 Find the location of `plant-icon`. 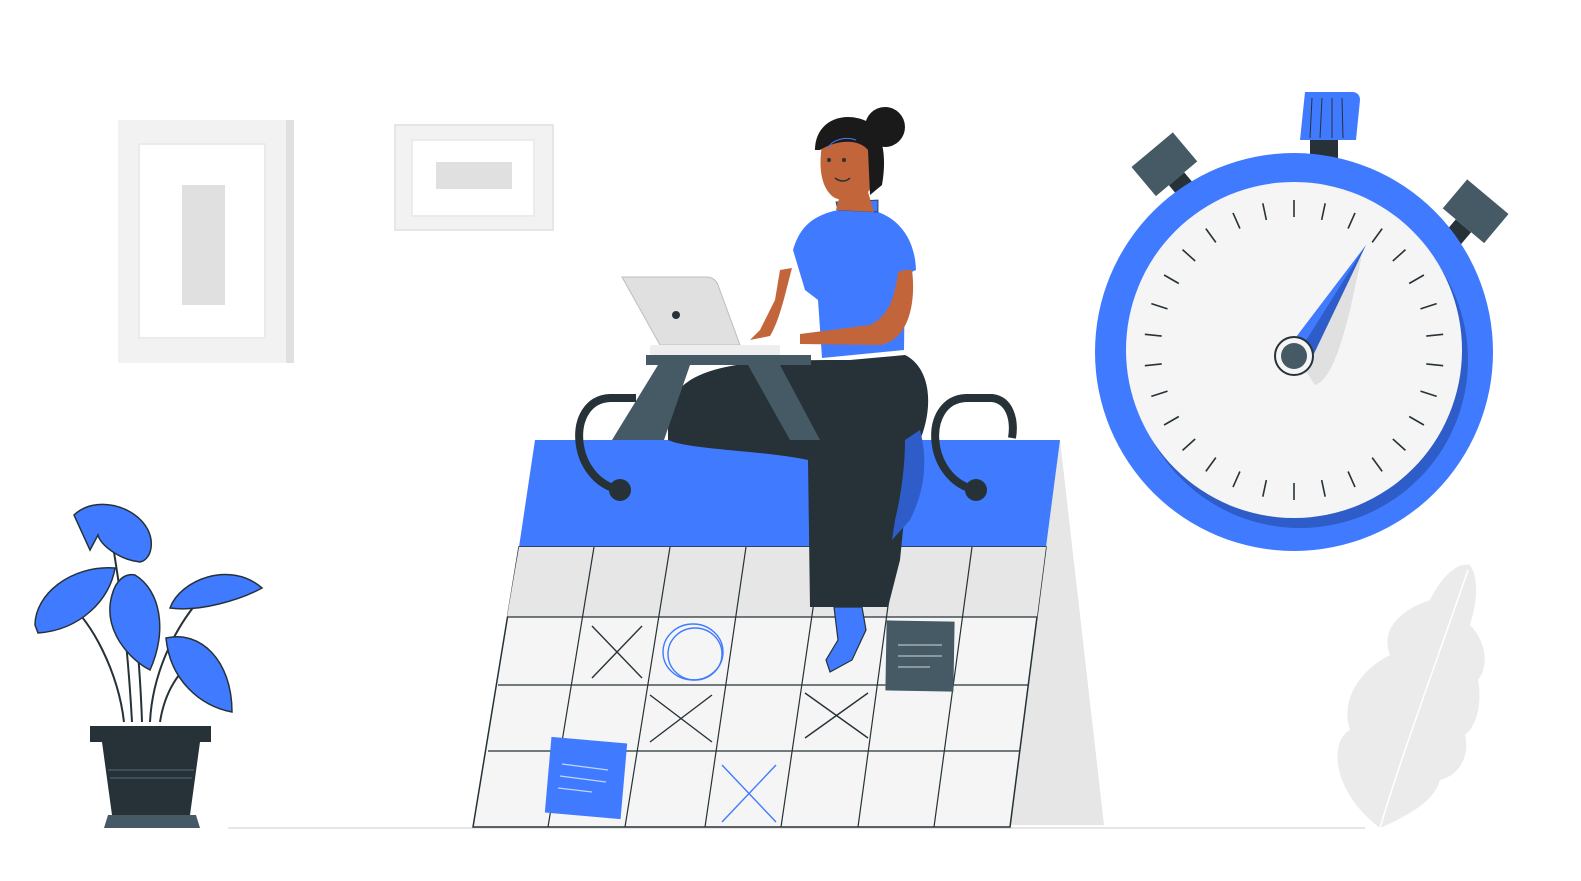

plant-icon is located at coordinates (149, 665).